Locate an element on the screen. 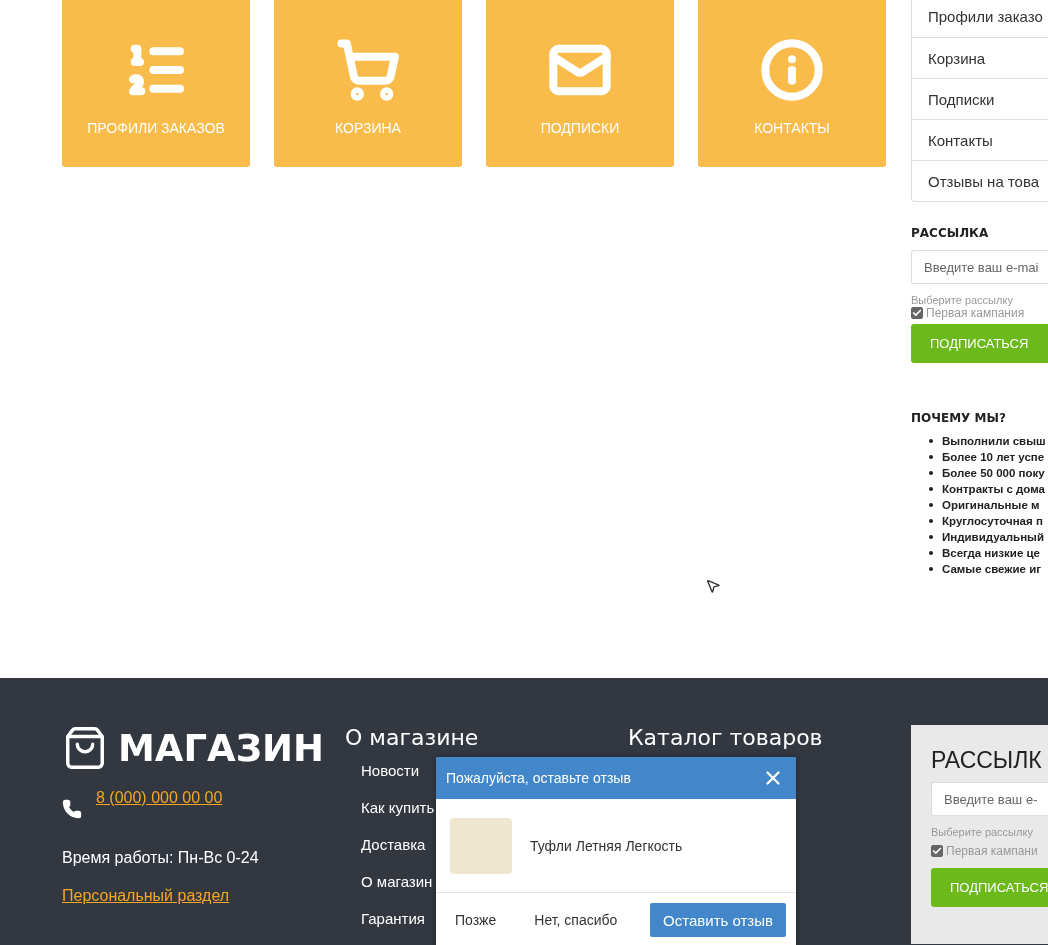 The height and width of the screenshot is (945, 1048). list-item: Самые свежие иг is located at coordinates (991, 569).